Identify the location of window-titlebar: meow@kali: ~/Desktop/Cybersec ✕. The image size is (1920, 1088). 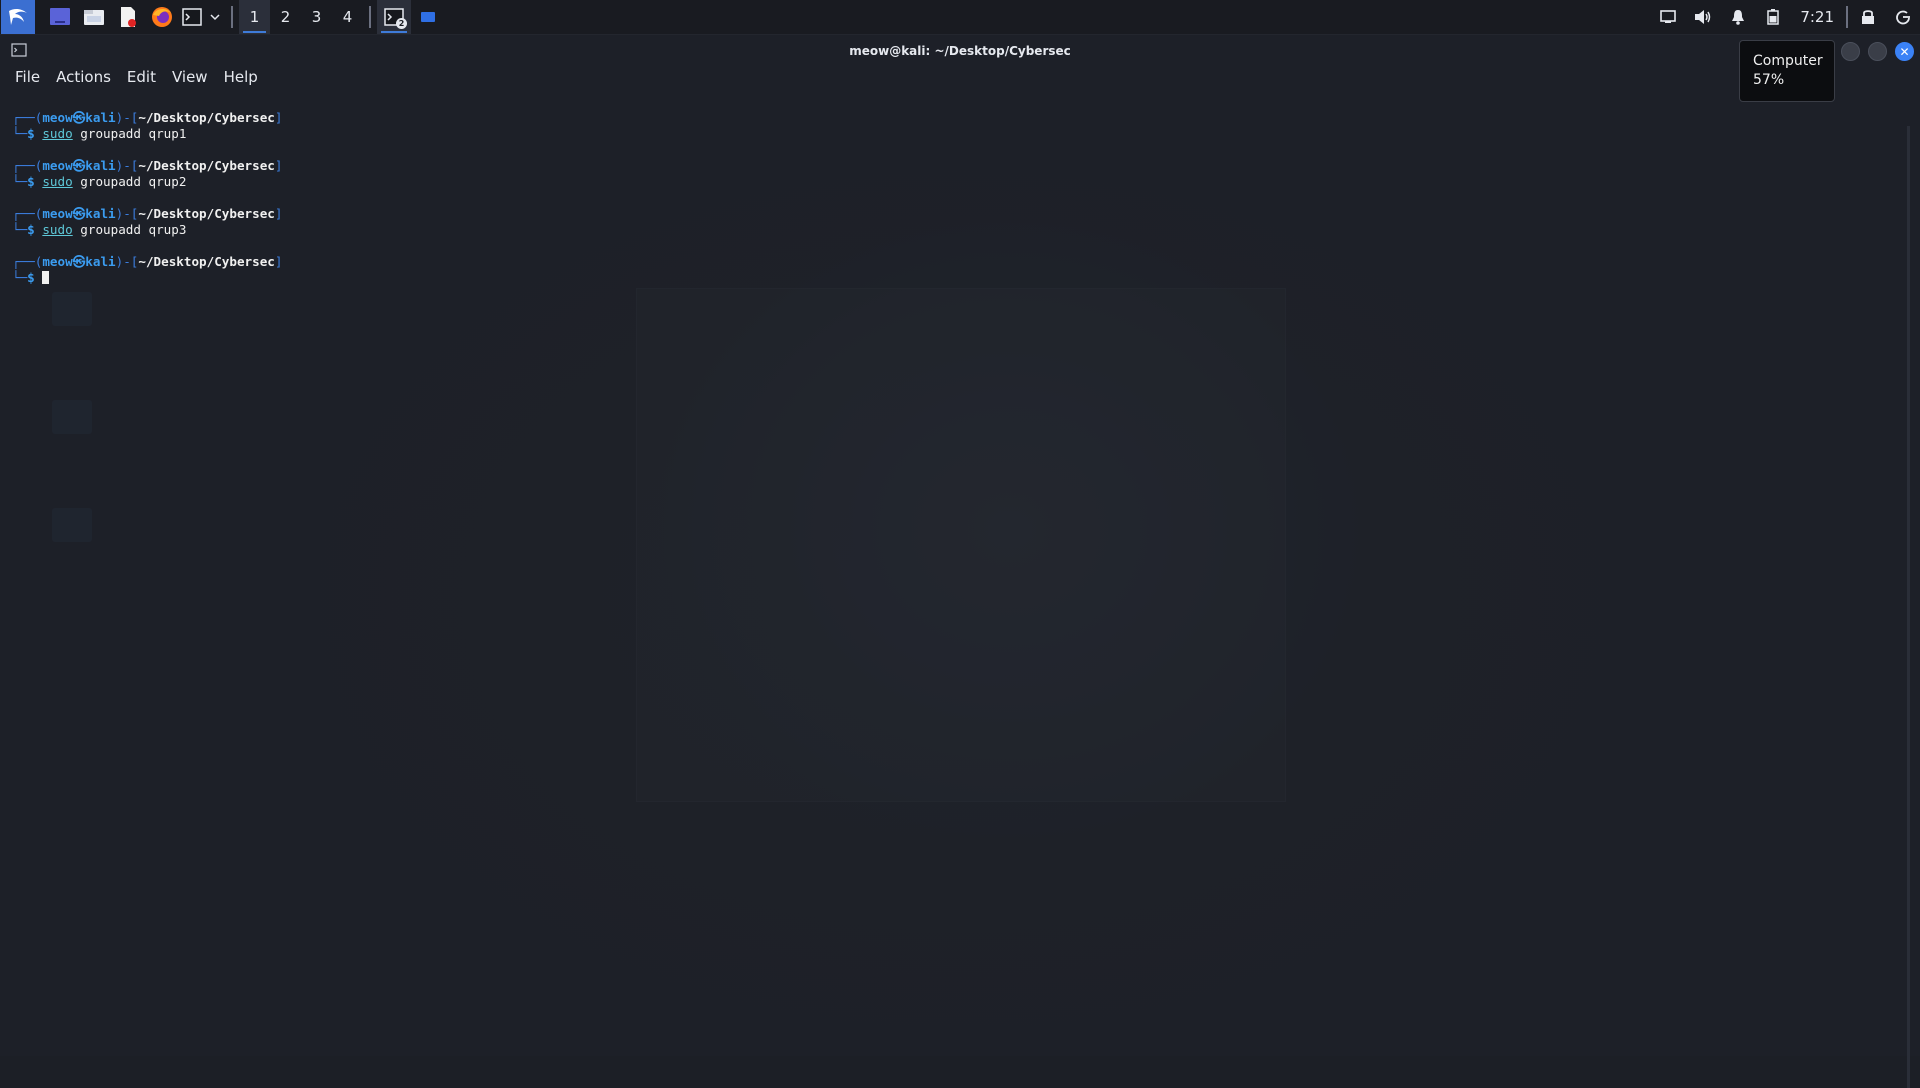
(960, 50).